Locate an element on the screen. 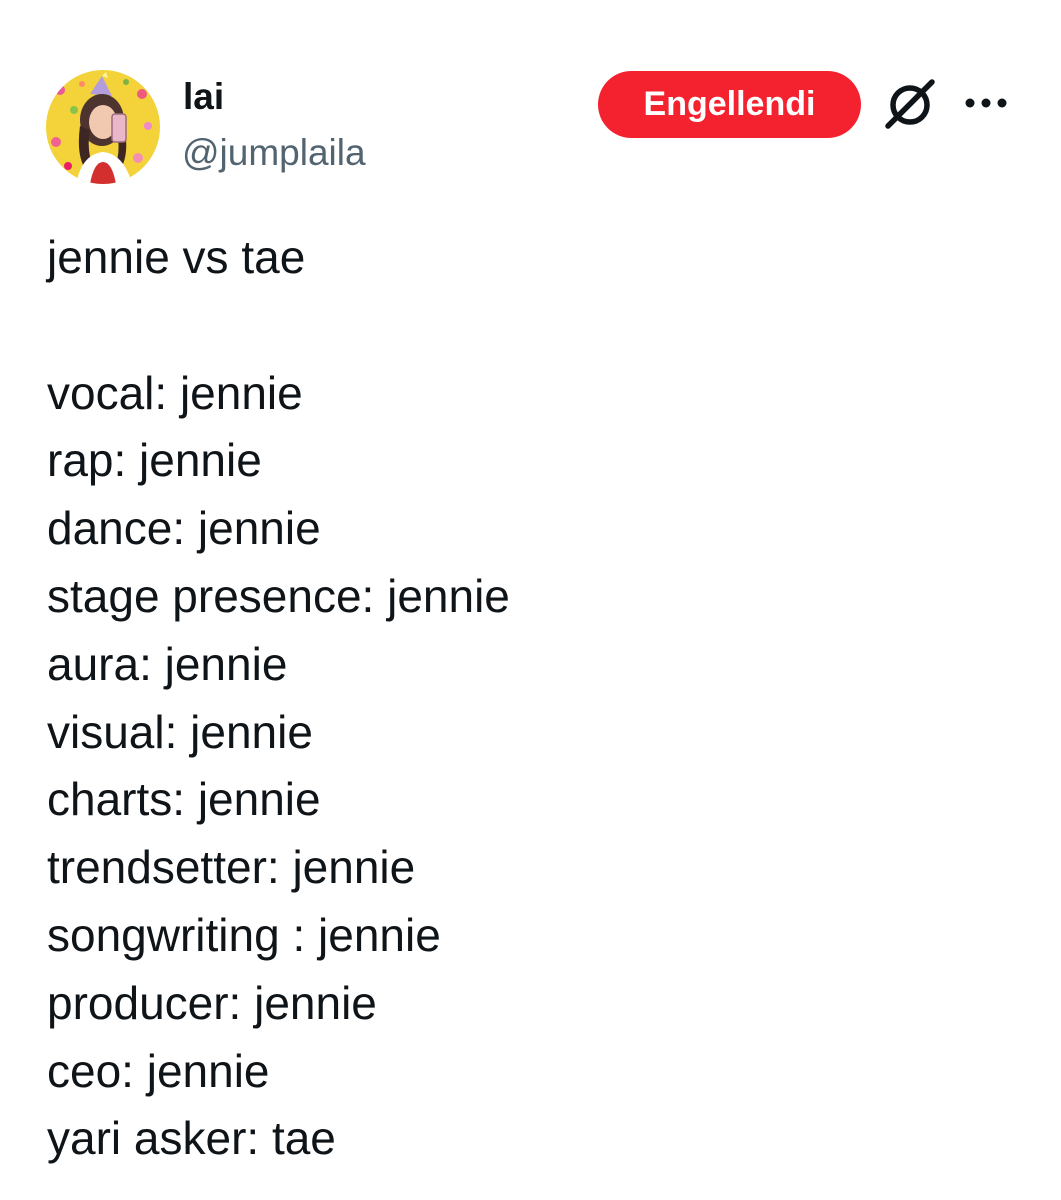 Image resolution: width=1061 pixels, height=1200 pixels. tweet-title-line: jennie vs tae is located at coordinates (176, 257).